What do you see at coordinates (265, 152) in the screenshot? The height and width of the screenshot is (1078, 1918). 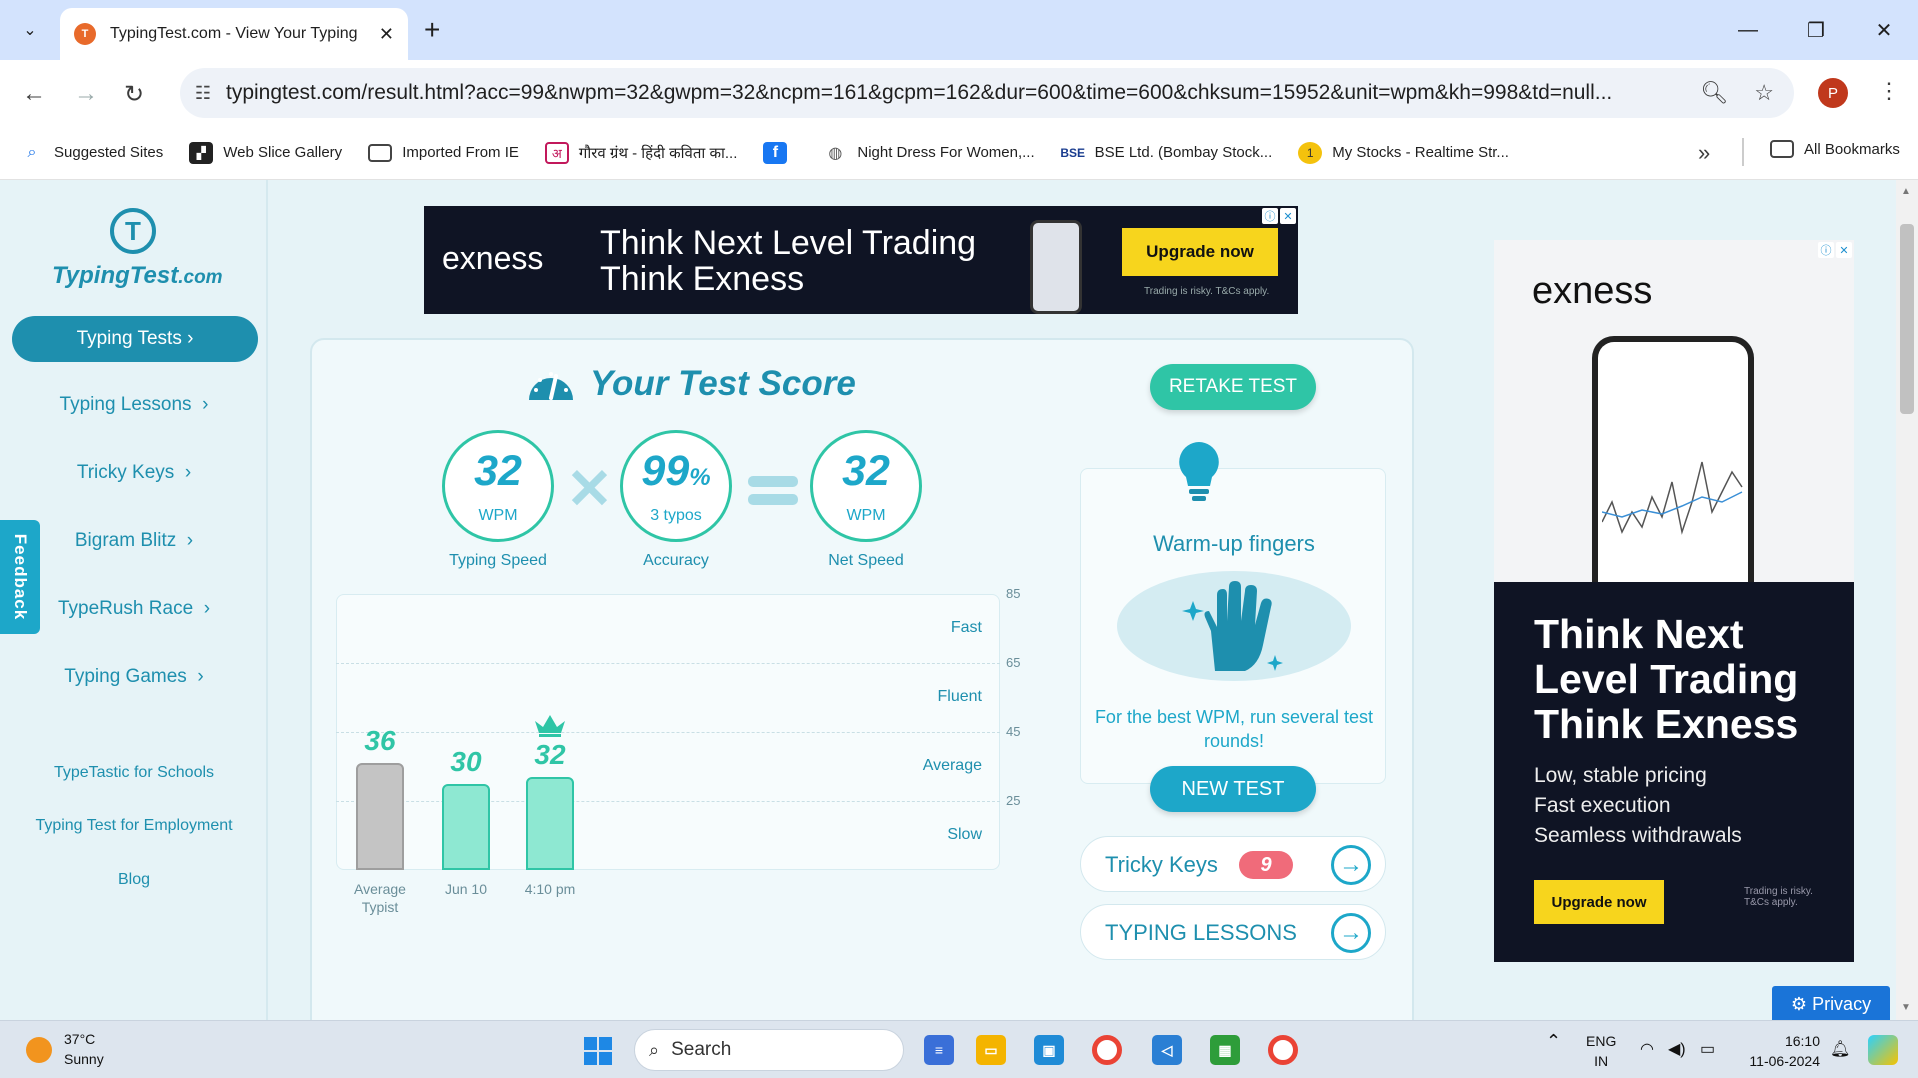 I see `bookmark-item: ▞ Web Slice Gallery` at bounding box center [265, 152].